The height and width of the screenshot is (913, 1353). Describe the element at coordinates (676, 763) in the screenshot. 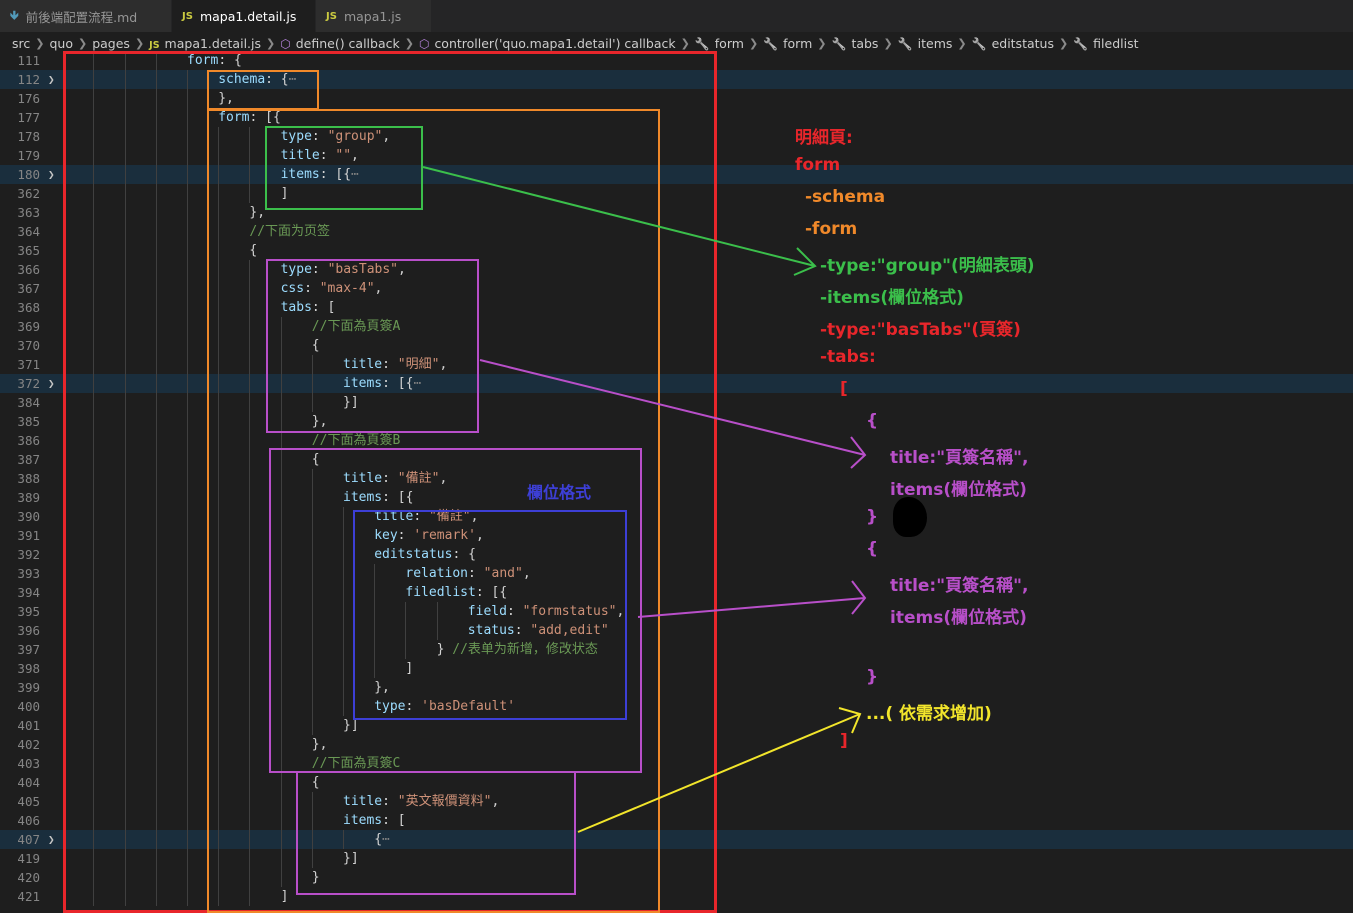

I see `code-line: 403 //下面為頁簽C` at that location.